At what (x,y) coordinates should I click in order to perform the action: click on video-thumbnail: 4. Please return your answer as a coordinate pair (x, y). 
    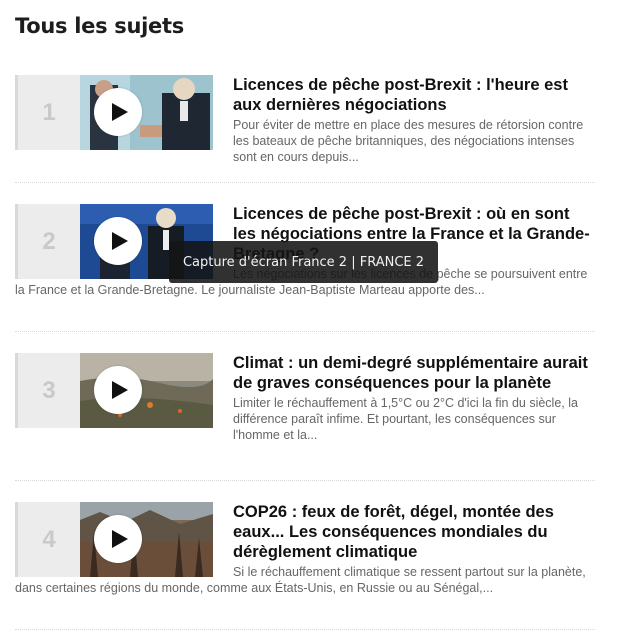
    Looking at the image, I should click on (114, 539).